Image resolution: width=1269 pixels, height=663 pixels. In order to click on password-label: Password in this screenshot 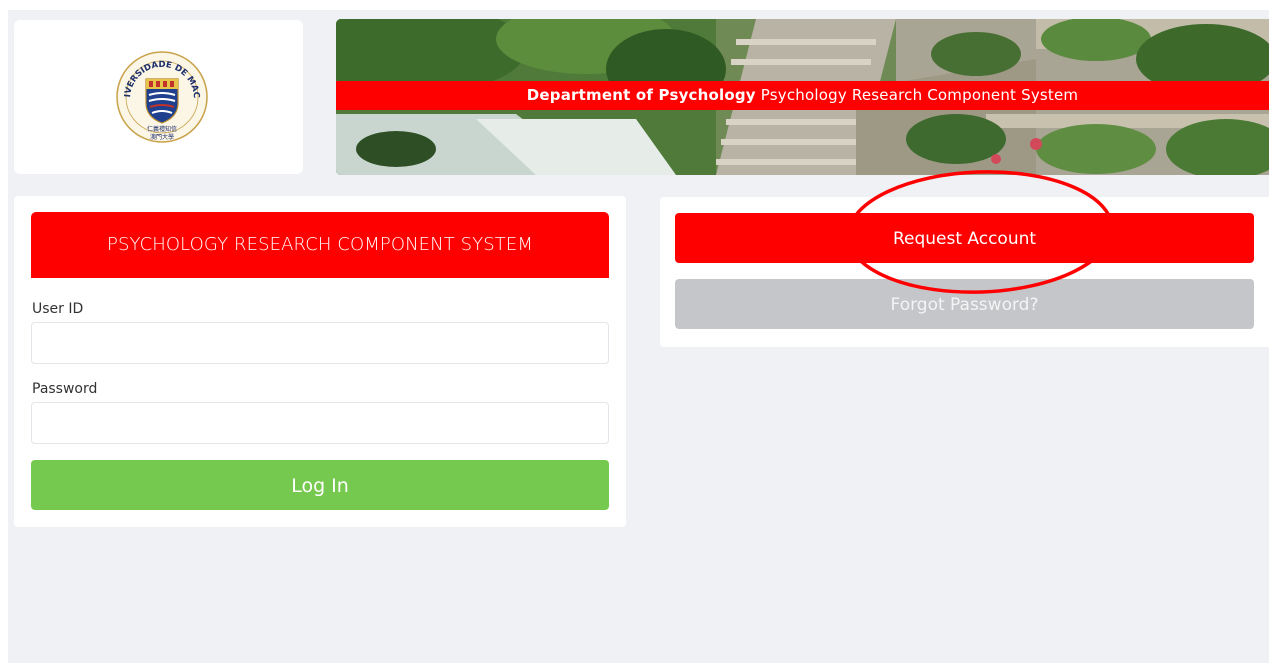, I will do `click(65, 389)`.